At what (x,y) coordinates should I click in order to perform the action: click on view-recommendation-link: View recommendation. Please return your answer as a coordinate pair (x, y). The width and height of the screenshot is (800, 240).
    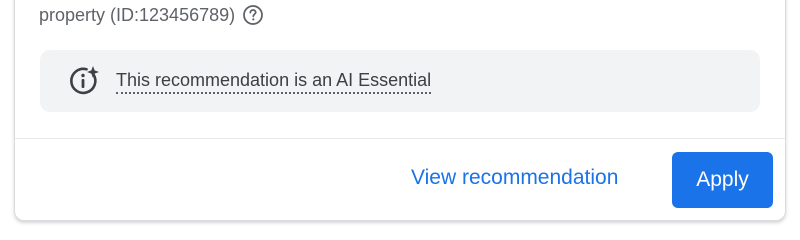
    Looking at the image, I should click on (514, 178).